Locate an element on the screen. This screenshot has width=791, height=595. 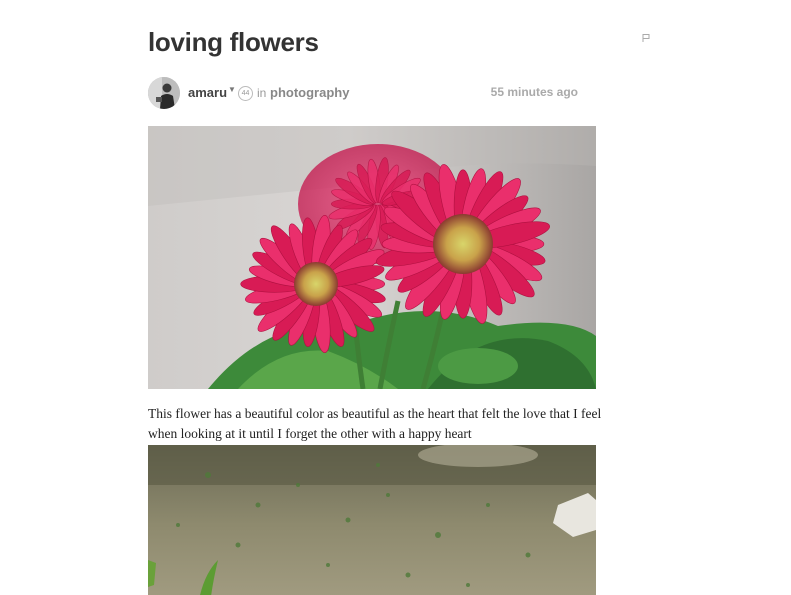
ground-photo is located at coordinates (372, 520).